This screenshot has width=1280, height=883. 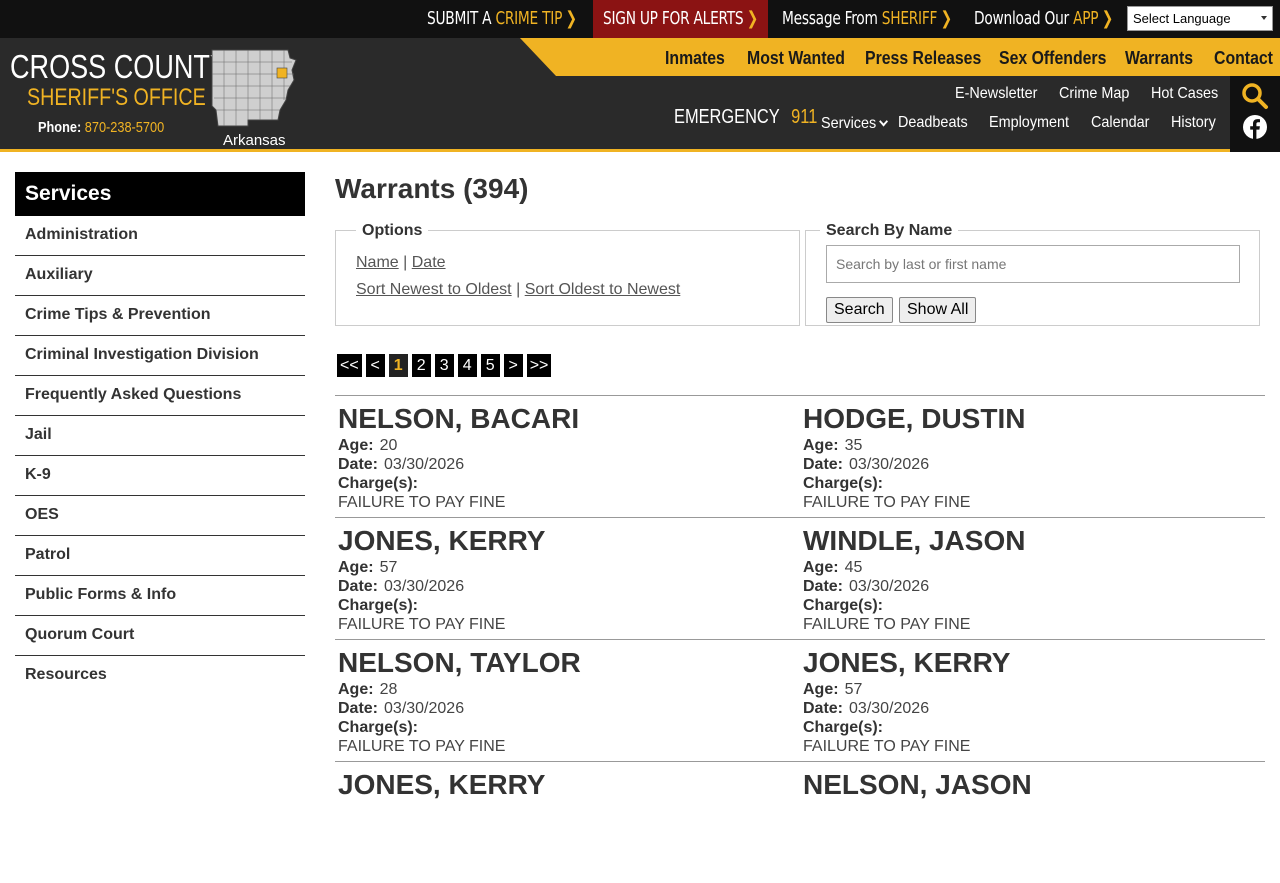 I want to click on sort-by-row: Name | Date, so click(x=401, y=263).